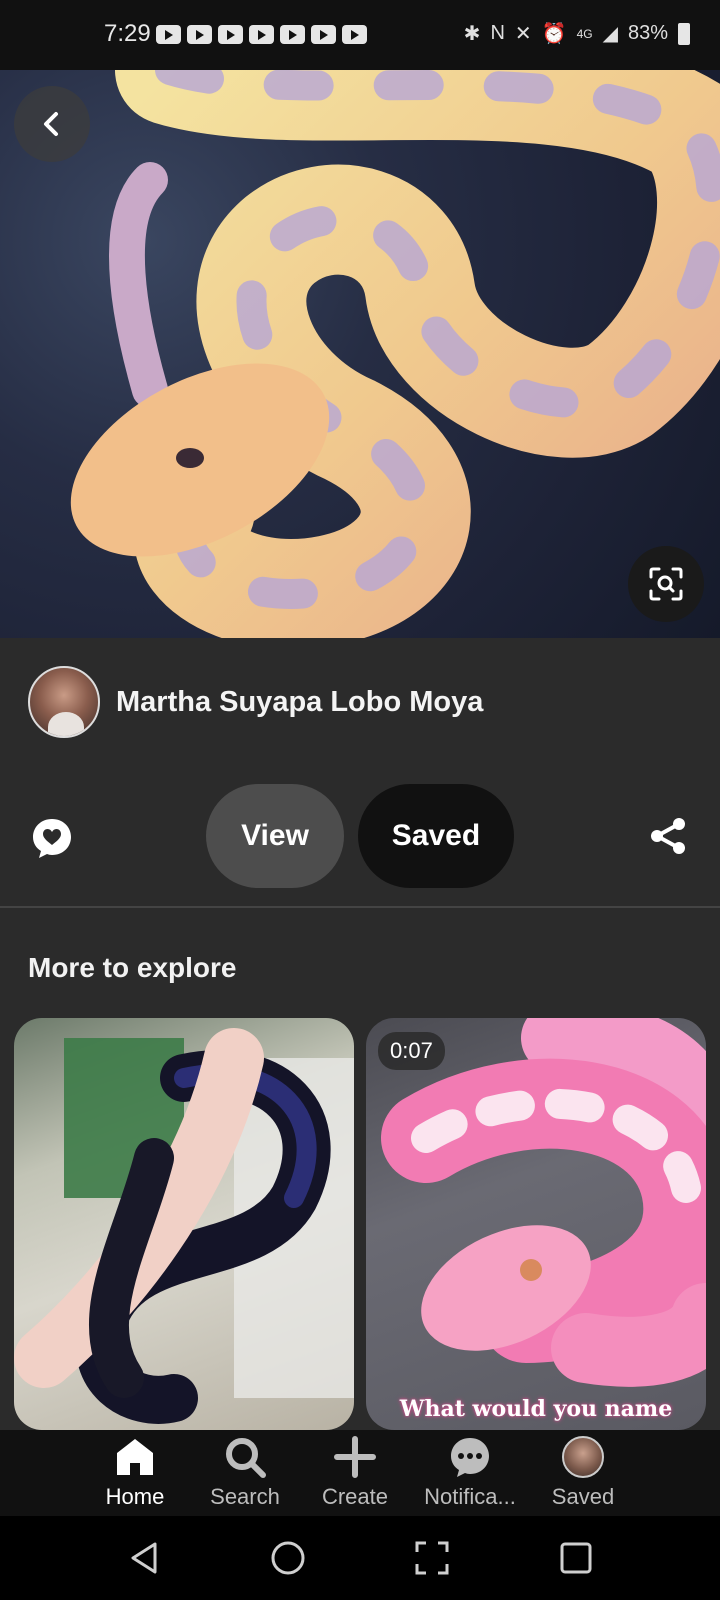 This screenshot has height=1600, width=720. I want to click on nav-label: Saved, so click(583, 1496).